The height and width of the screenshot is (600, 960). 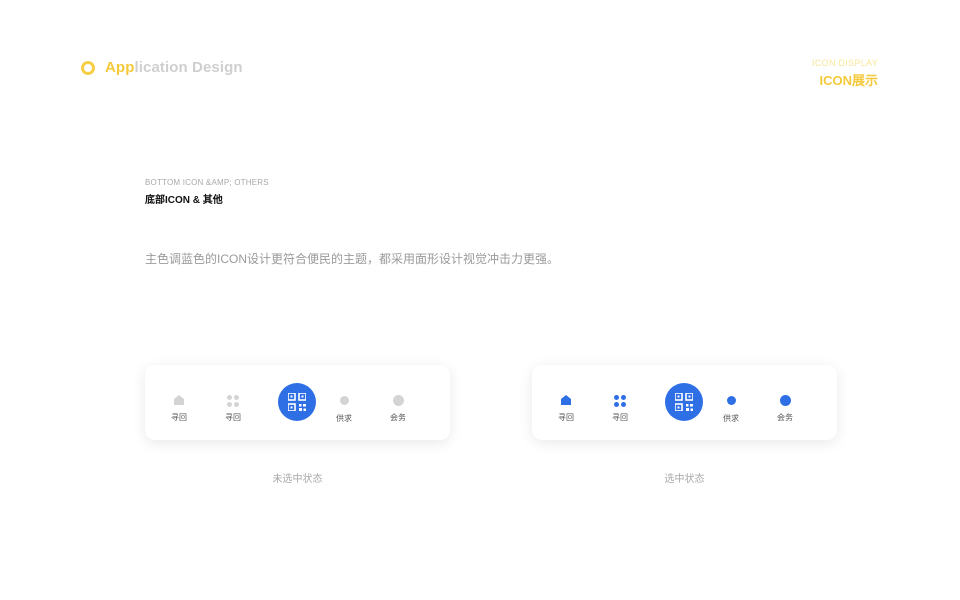 What do you see at coordinates (184, 200) in the screenshot?
I see `section-title-cn: 底部ICON & 其他` at bounding box center [184, 200].